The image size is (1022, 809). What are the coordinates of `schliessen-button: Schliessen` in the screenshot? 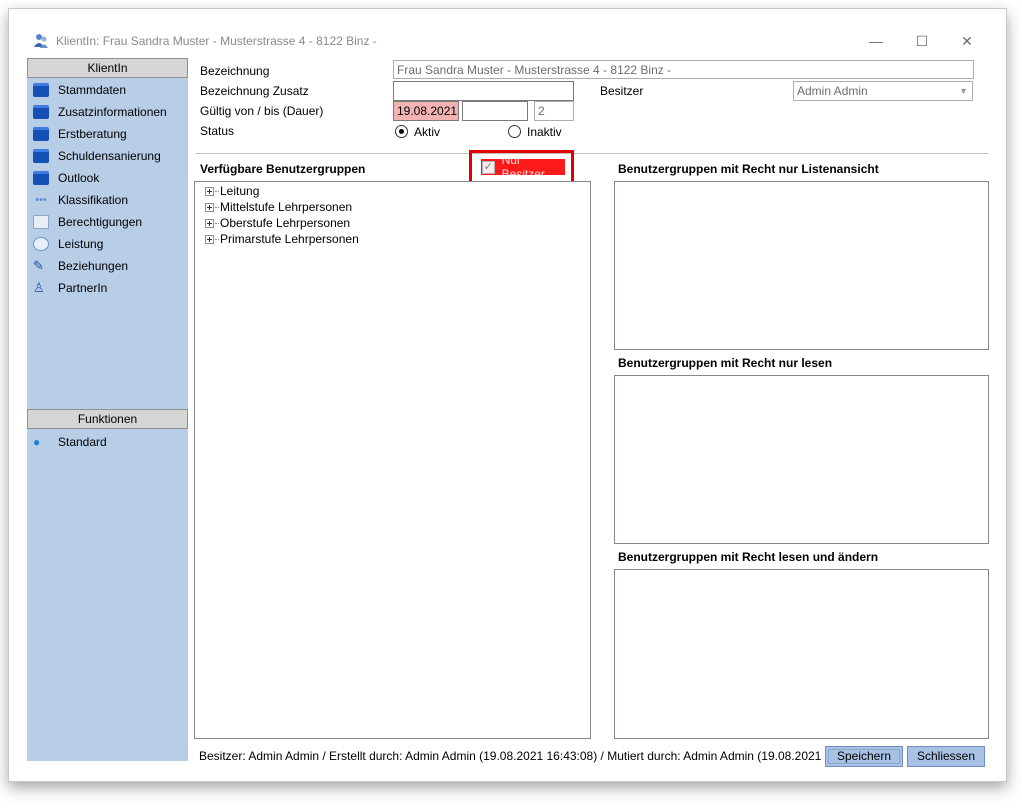 It's located at (946, 756).